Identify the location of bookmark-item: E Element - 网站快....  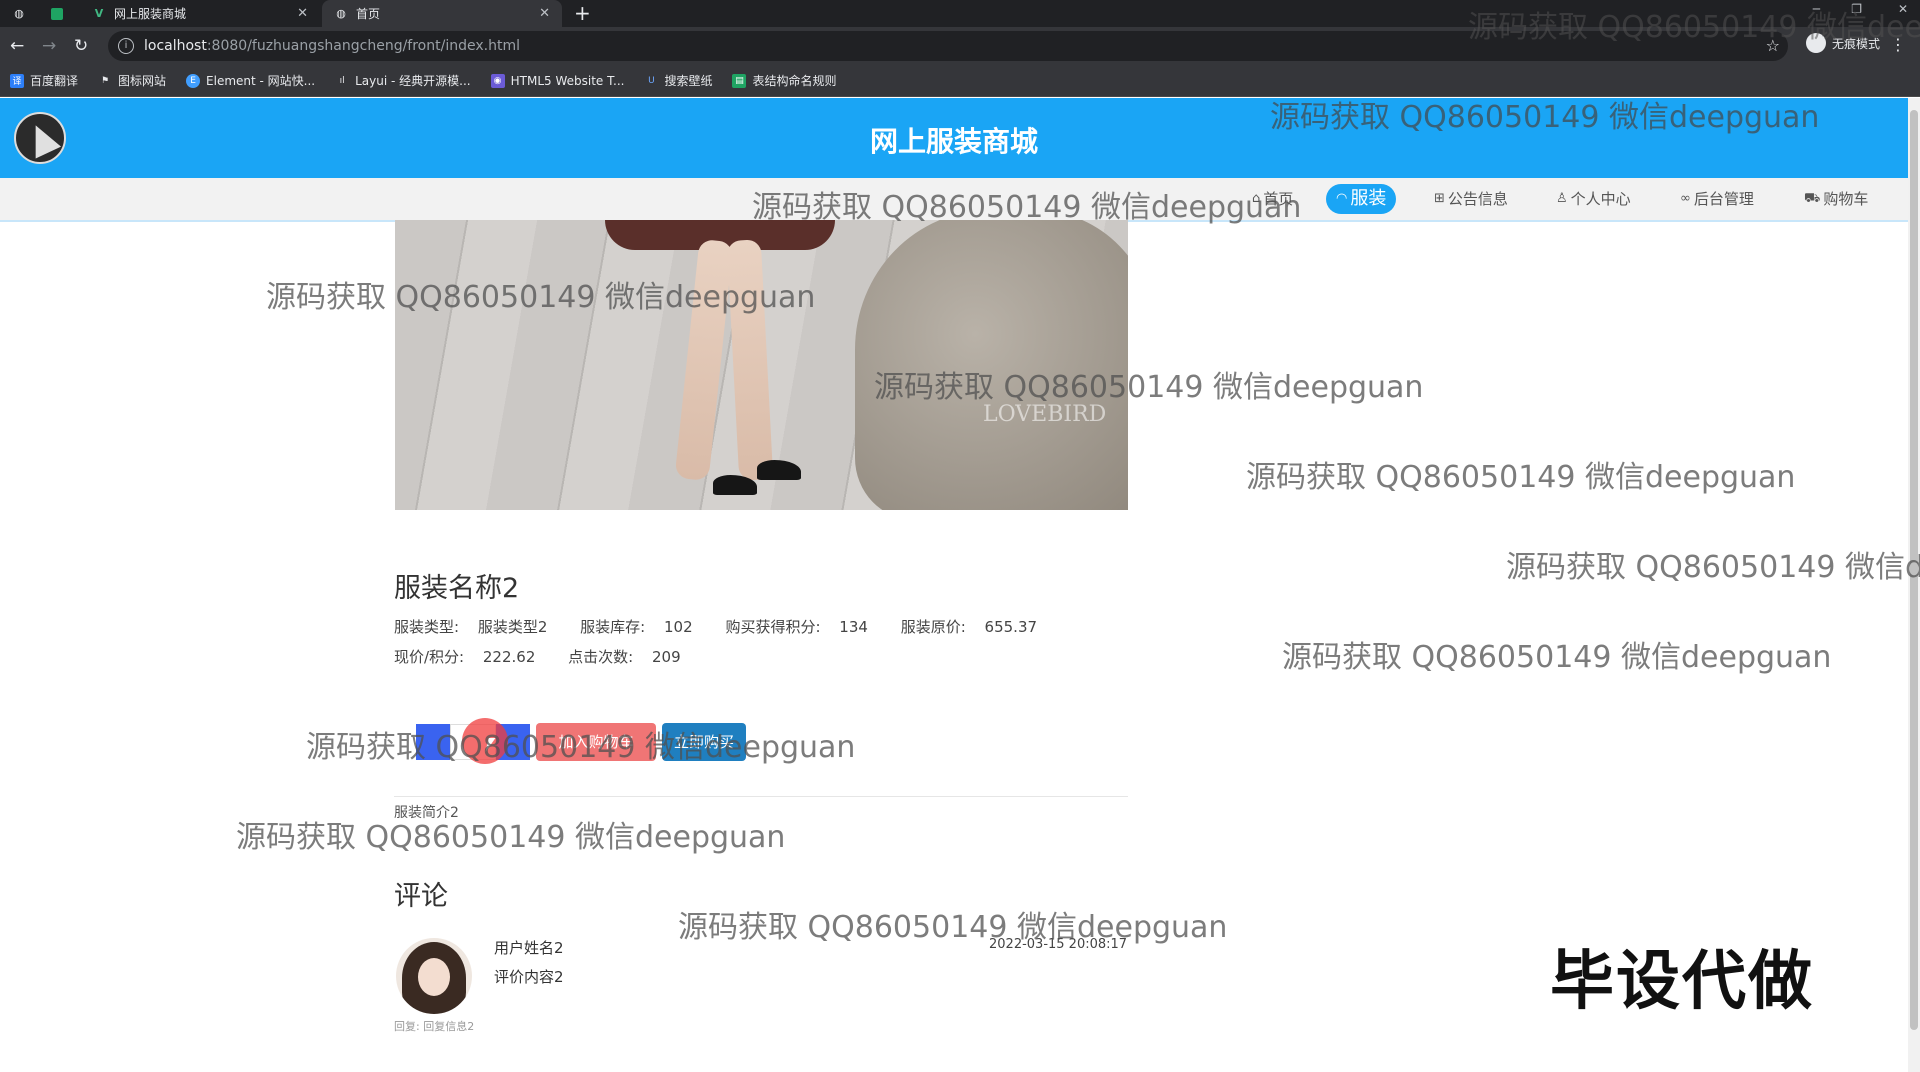
(250, 80).